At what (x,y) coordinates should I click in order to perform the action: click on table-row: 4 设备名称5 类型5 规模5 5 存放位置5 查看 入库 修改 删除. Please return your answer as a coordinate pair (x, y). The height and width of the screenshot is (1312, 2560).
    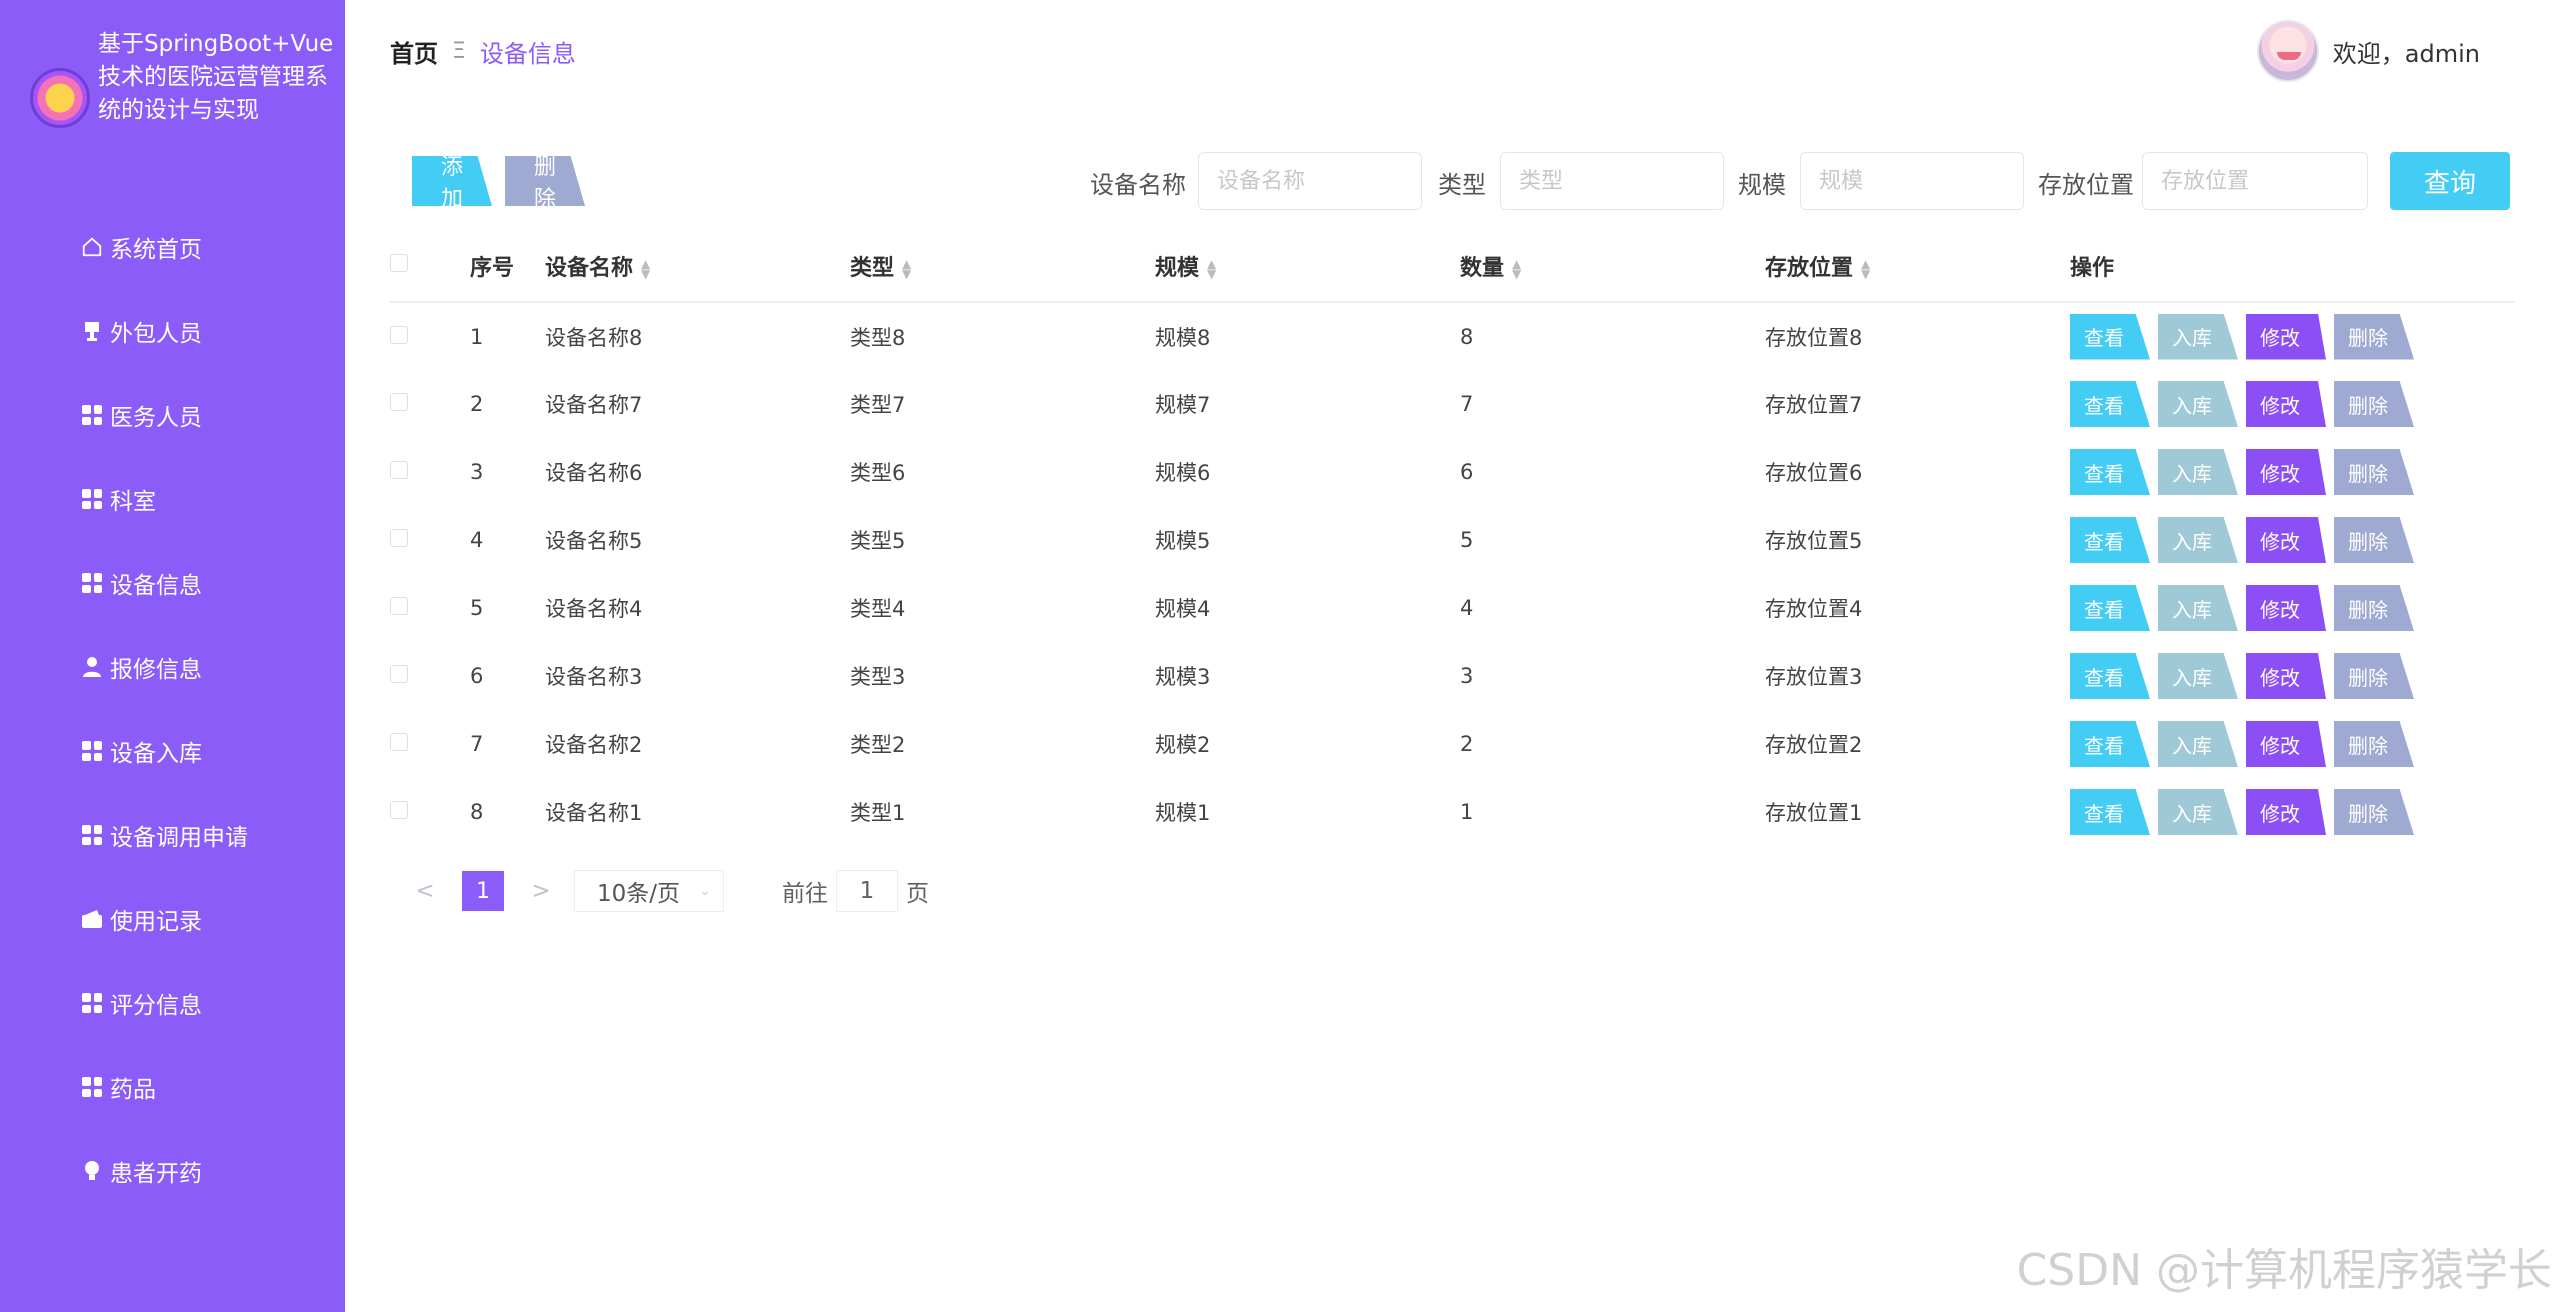
    Looking at the image, I should click on (1452, 540).